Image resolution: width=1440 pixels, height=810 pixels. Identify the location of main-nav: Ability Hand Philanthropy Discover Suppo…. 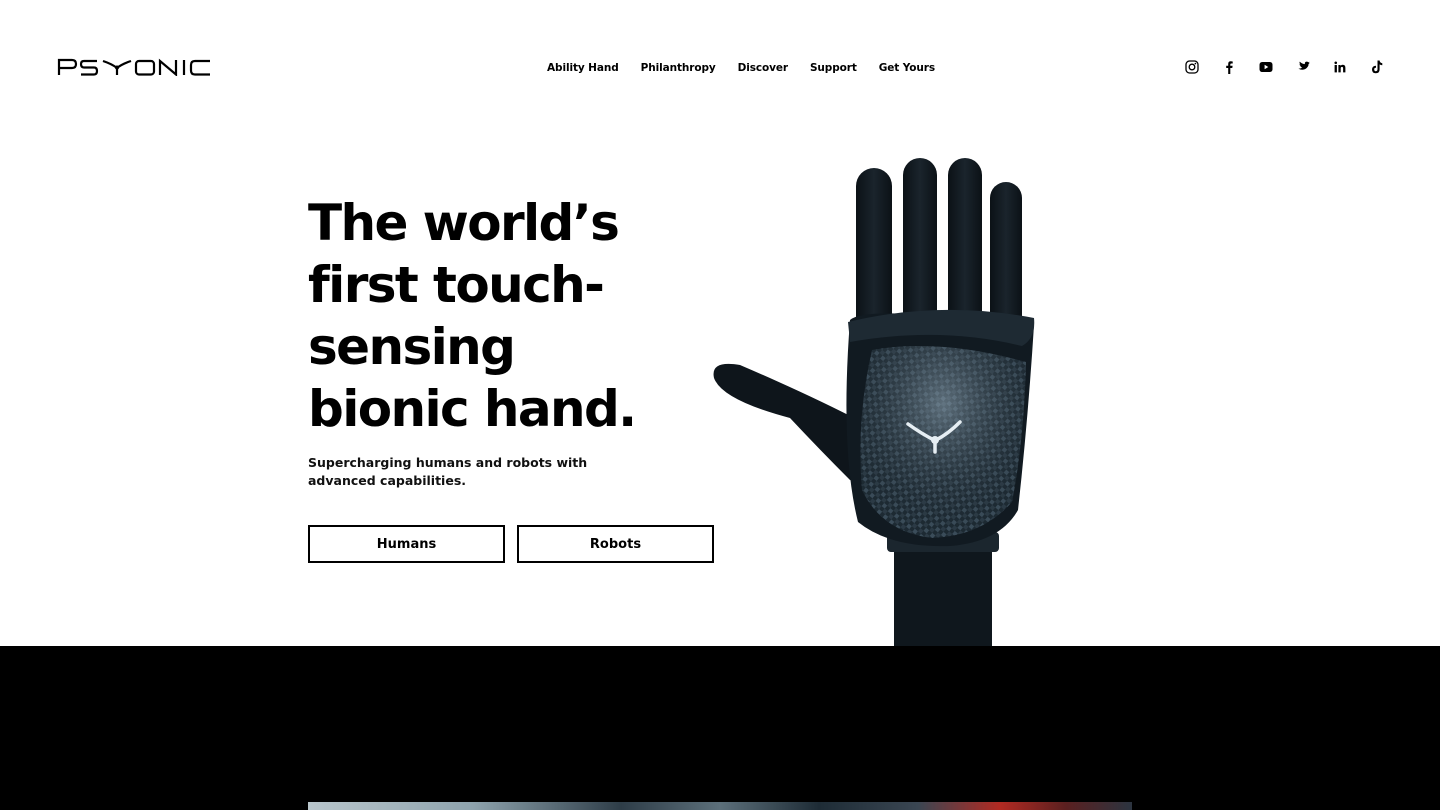
(741, 68).